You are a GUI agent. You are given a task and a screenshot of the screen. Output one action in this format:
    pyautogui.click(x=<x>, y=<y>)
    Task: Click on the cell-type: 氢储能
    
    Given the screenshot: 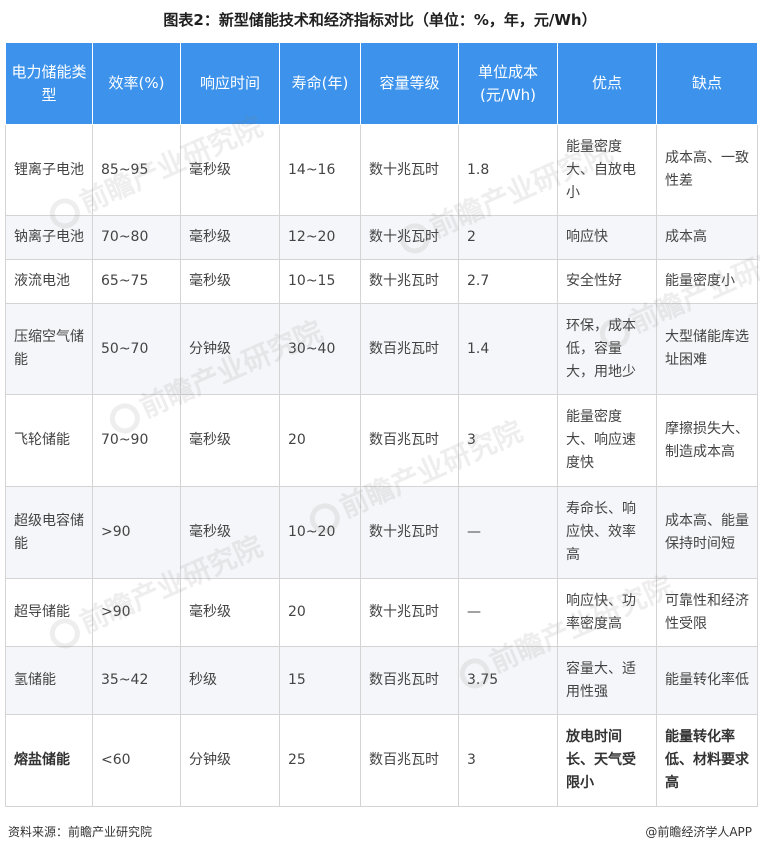 What is the action you would take?
    pyautogui.click(x=49, y=680)
    